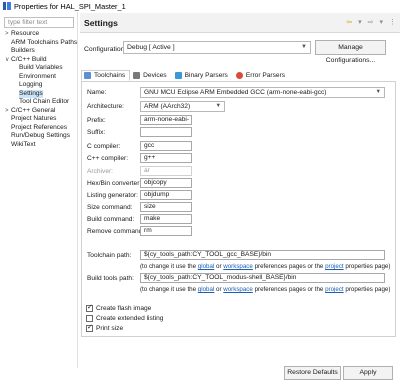  I want to click on prefix-label: Prefix:, so click(96, 120).